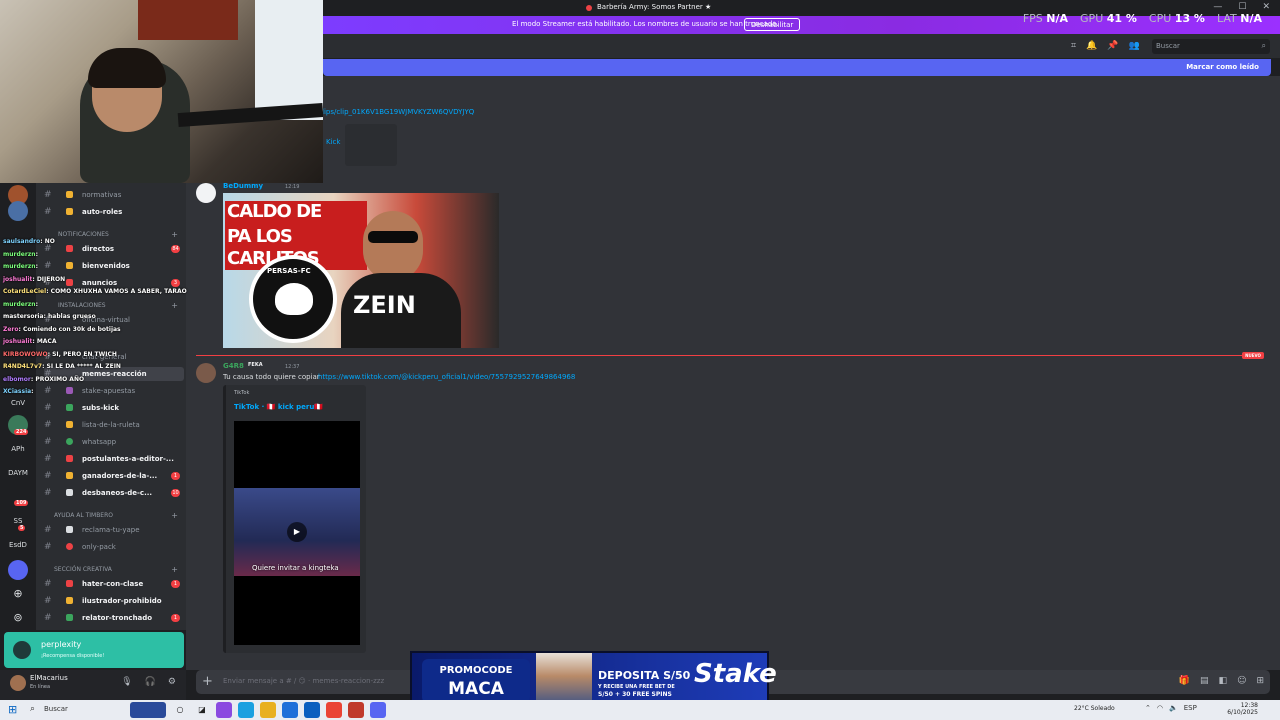 The width and height of the screenshot is (1280, 720). Describe the element at coordinates (18, 618) in the screenshot. I see `discover-icon: ⊚` at that location.